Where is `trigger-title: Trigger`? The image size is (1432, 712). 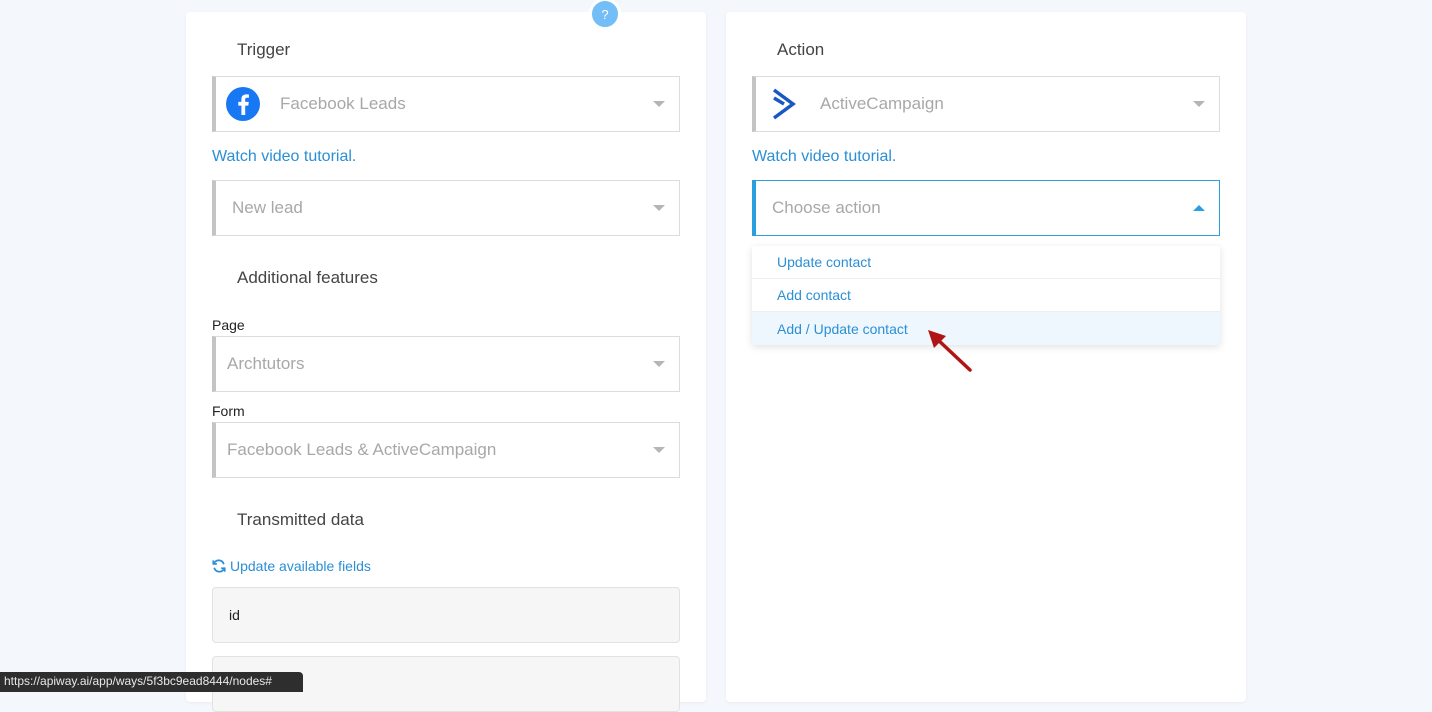 trigger-title: Trigger is located at coordinates (264, 49).